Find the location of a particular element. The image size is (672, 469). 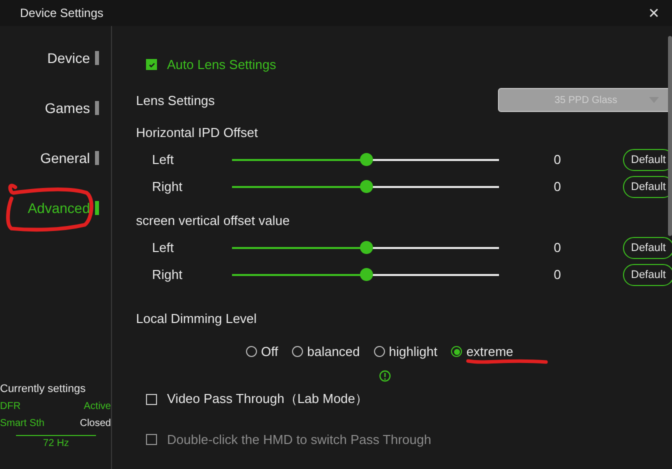

group-title: screen vertical offset value is located at coordinates (213, 220).